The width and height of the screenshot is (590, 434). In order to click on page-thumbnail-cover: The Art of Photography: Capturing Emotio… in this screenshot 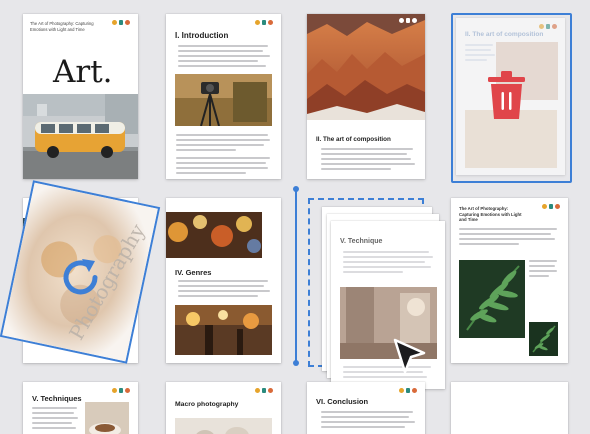, I will do `click(80, 96)`.